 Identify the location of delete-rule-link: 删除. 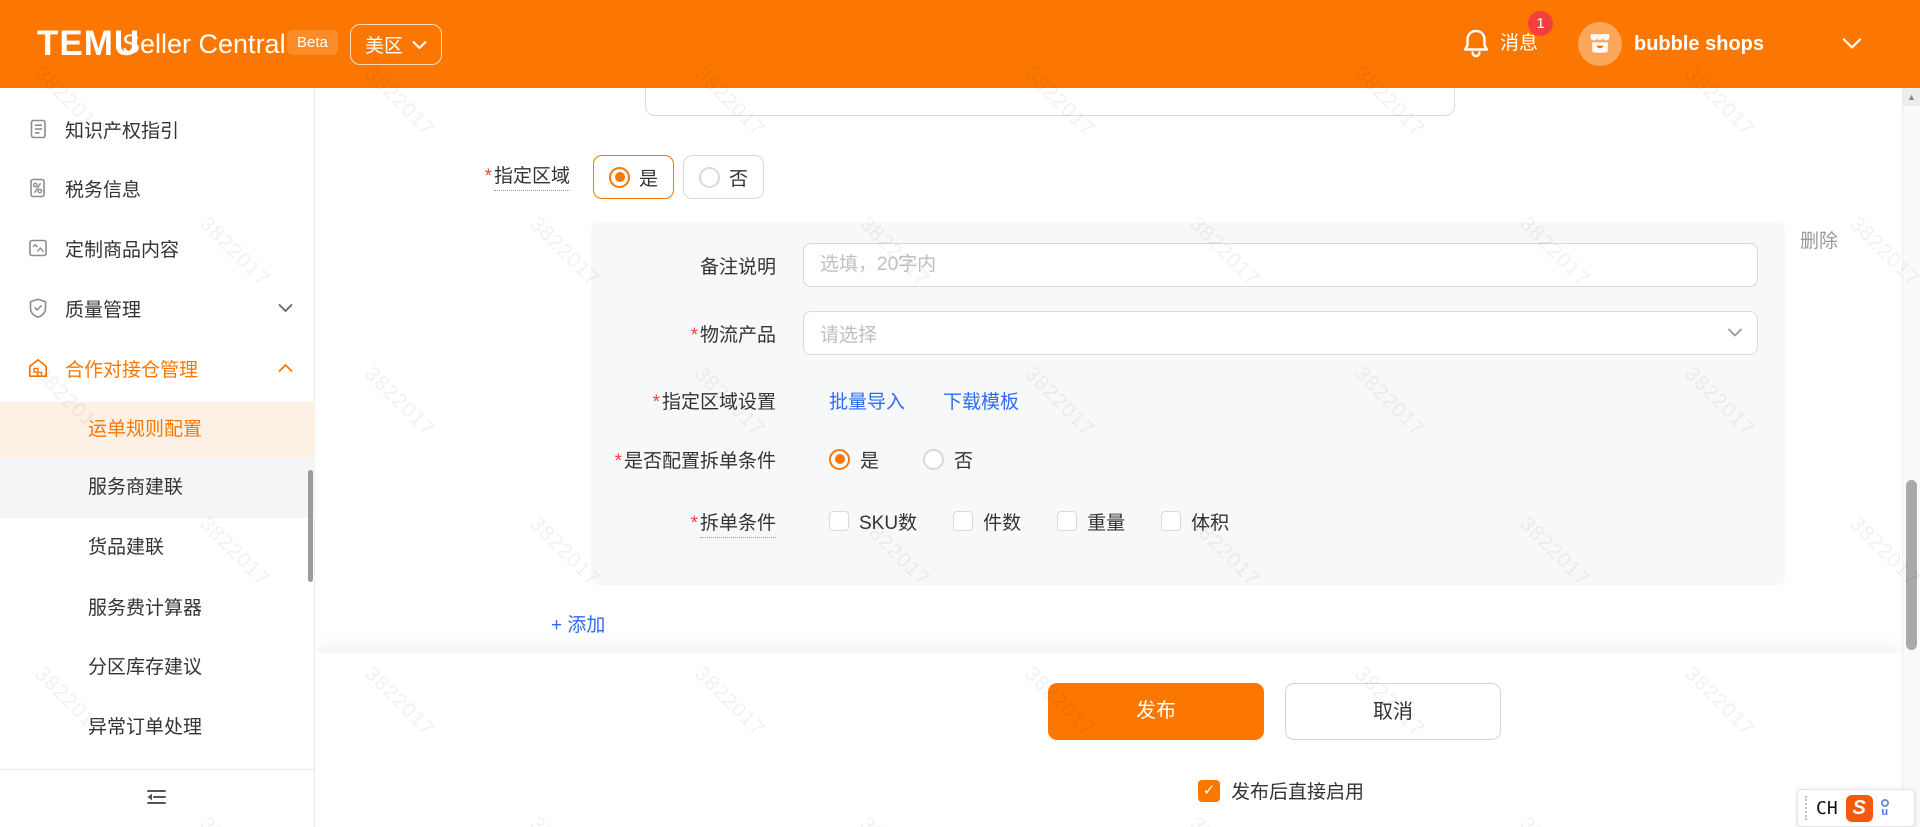
(1819, 239).